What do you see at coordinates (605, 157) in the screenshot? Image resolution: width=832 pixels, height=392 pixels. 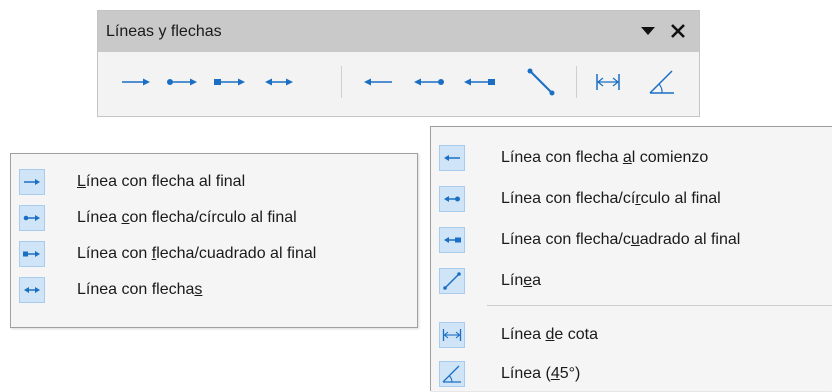 I see `menu-item-label: Línea con flecha al comienzo` at bounding box center [605, 157].